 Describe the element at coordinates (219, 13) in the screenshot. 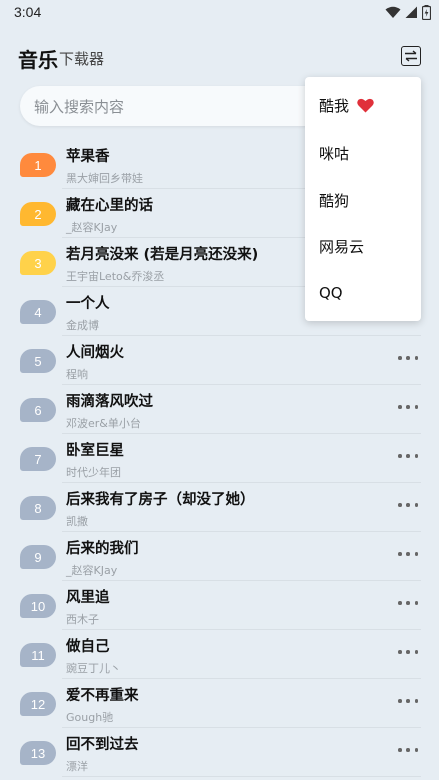

I see `status-bar: 3:04` at that location.